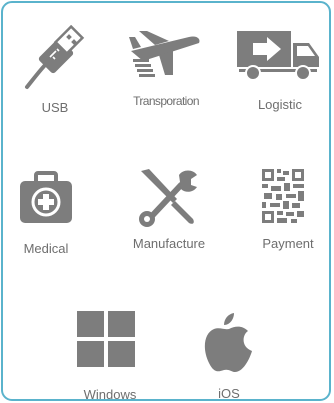  Describe the element at coordinates (46, 197) in the screenshot. I see `first-aid-kit-icon` at that location.